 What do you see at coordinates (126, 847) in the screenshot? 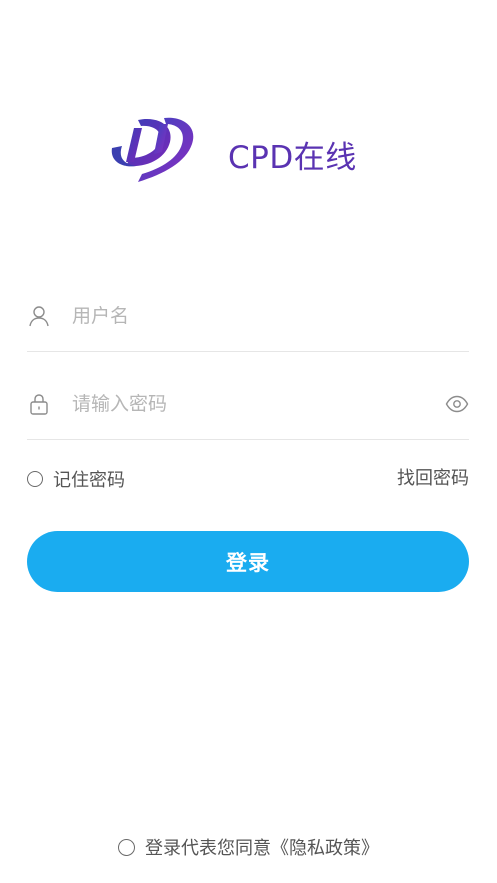
I see `agreement-radio-icon` at bounding box center [126, 847].